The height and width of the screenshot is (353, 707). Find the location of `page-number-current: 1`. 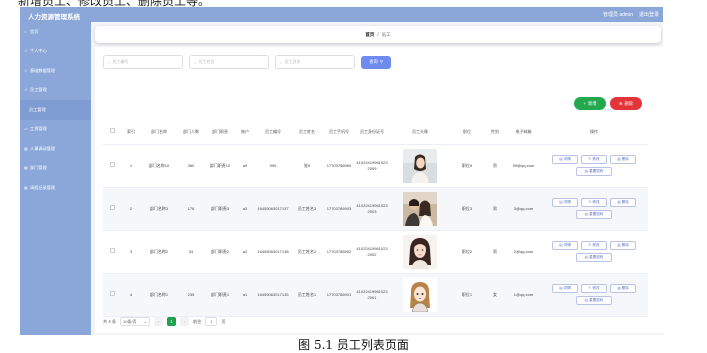

page-number-current: 1 is located at coordinates (172, 321).